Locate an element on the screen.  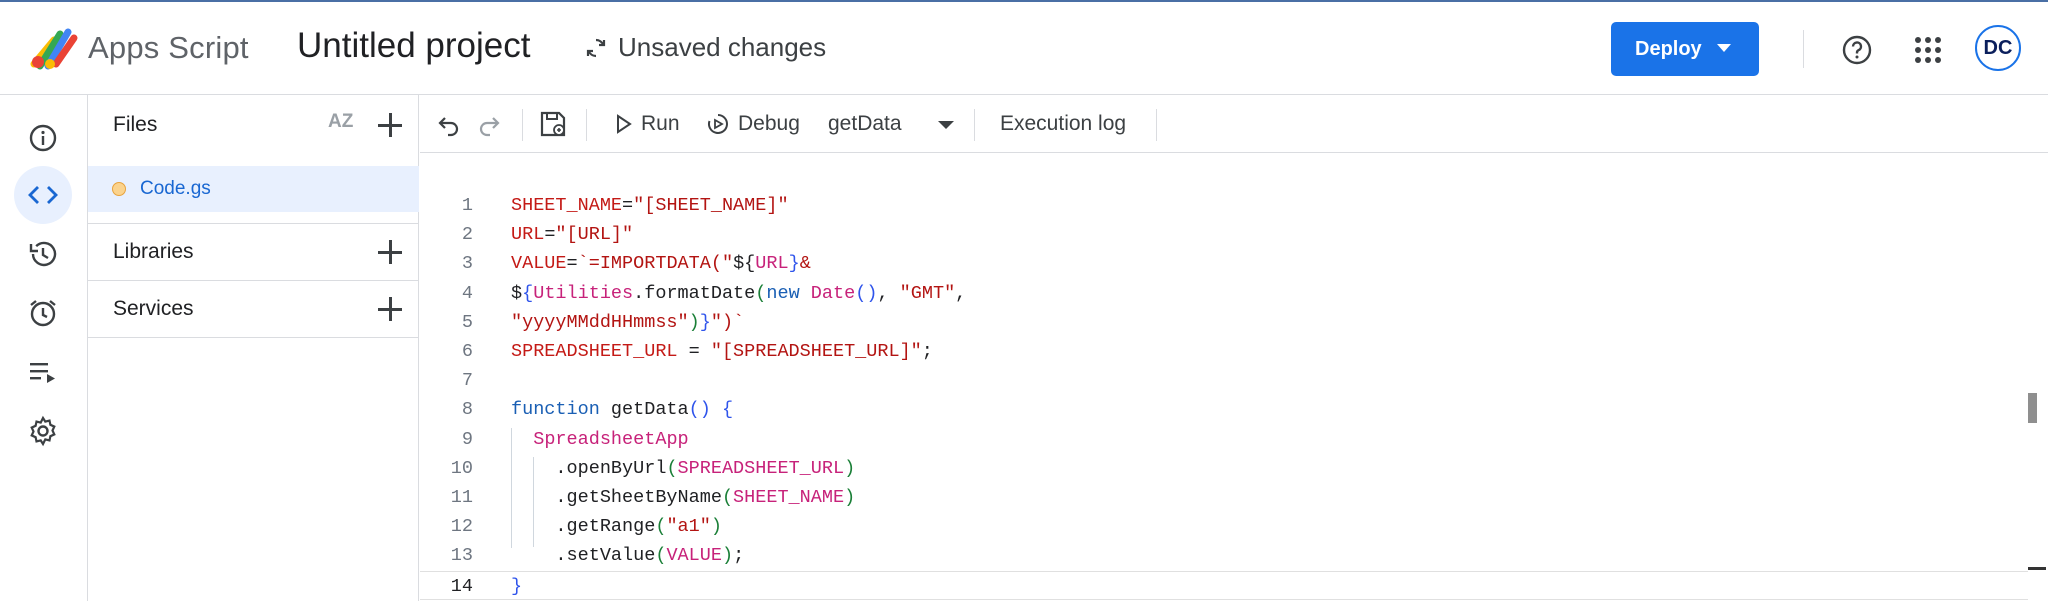
debug-button: Debug is located at coordinates (753, 124).